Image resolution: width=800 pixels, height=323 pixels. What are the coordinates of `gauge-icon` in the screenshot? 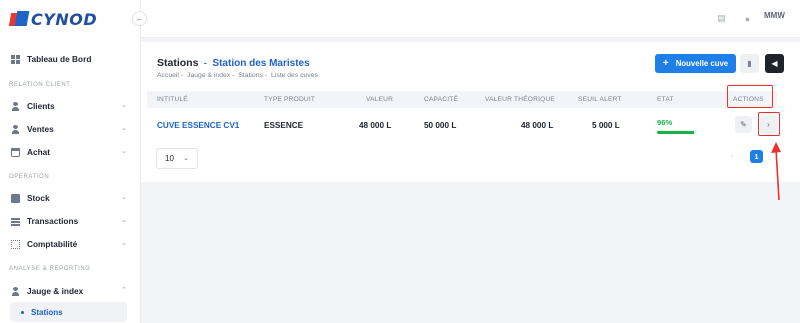 It's located at (15, 291).